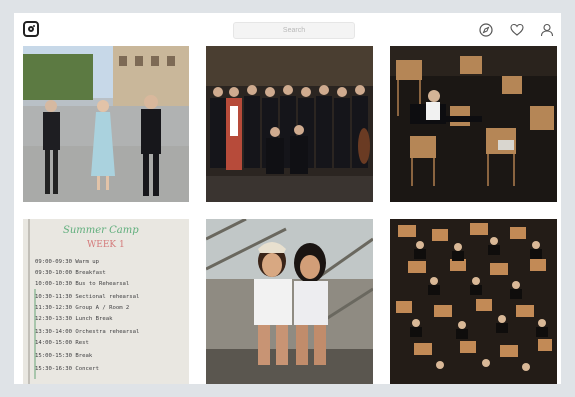  I want to click on photo-tile-two-friends, so click(289, 301).